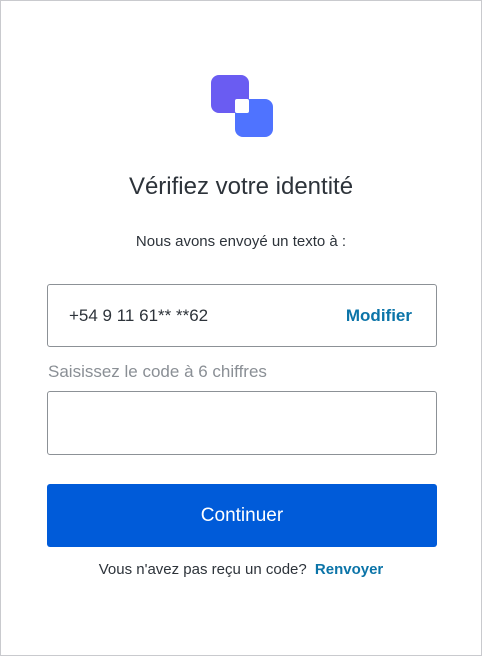 The width and height of the screenshot is (482, 656). I want to click on phone-number: +54 9 11 61** **62, so click(139, 315).